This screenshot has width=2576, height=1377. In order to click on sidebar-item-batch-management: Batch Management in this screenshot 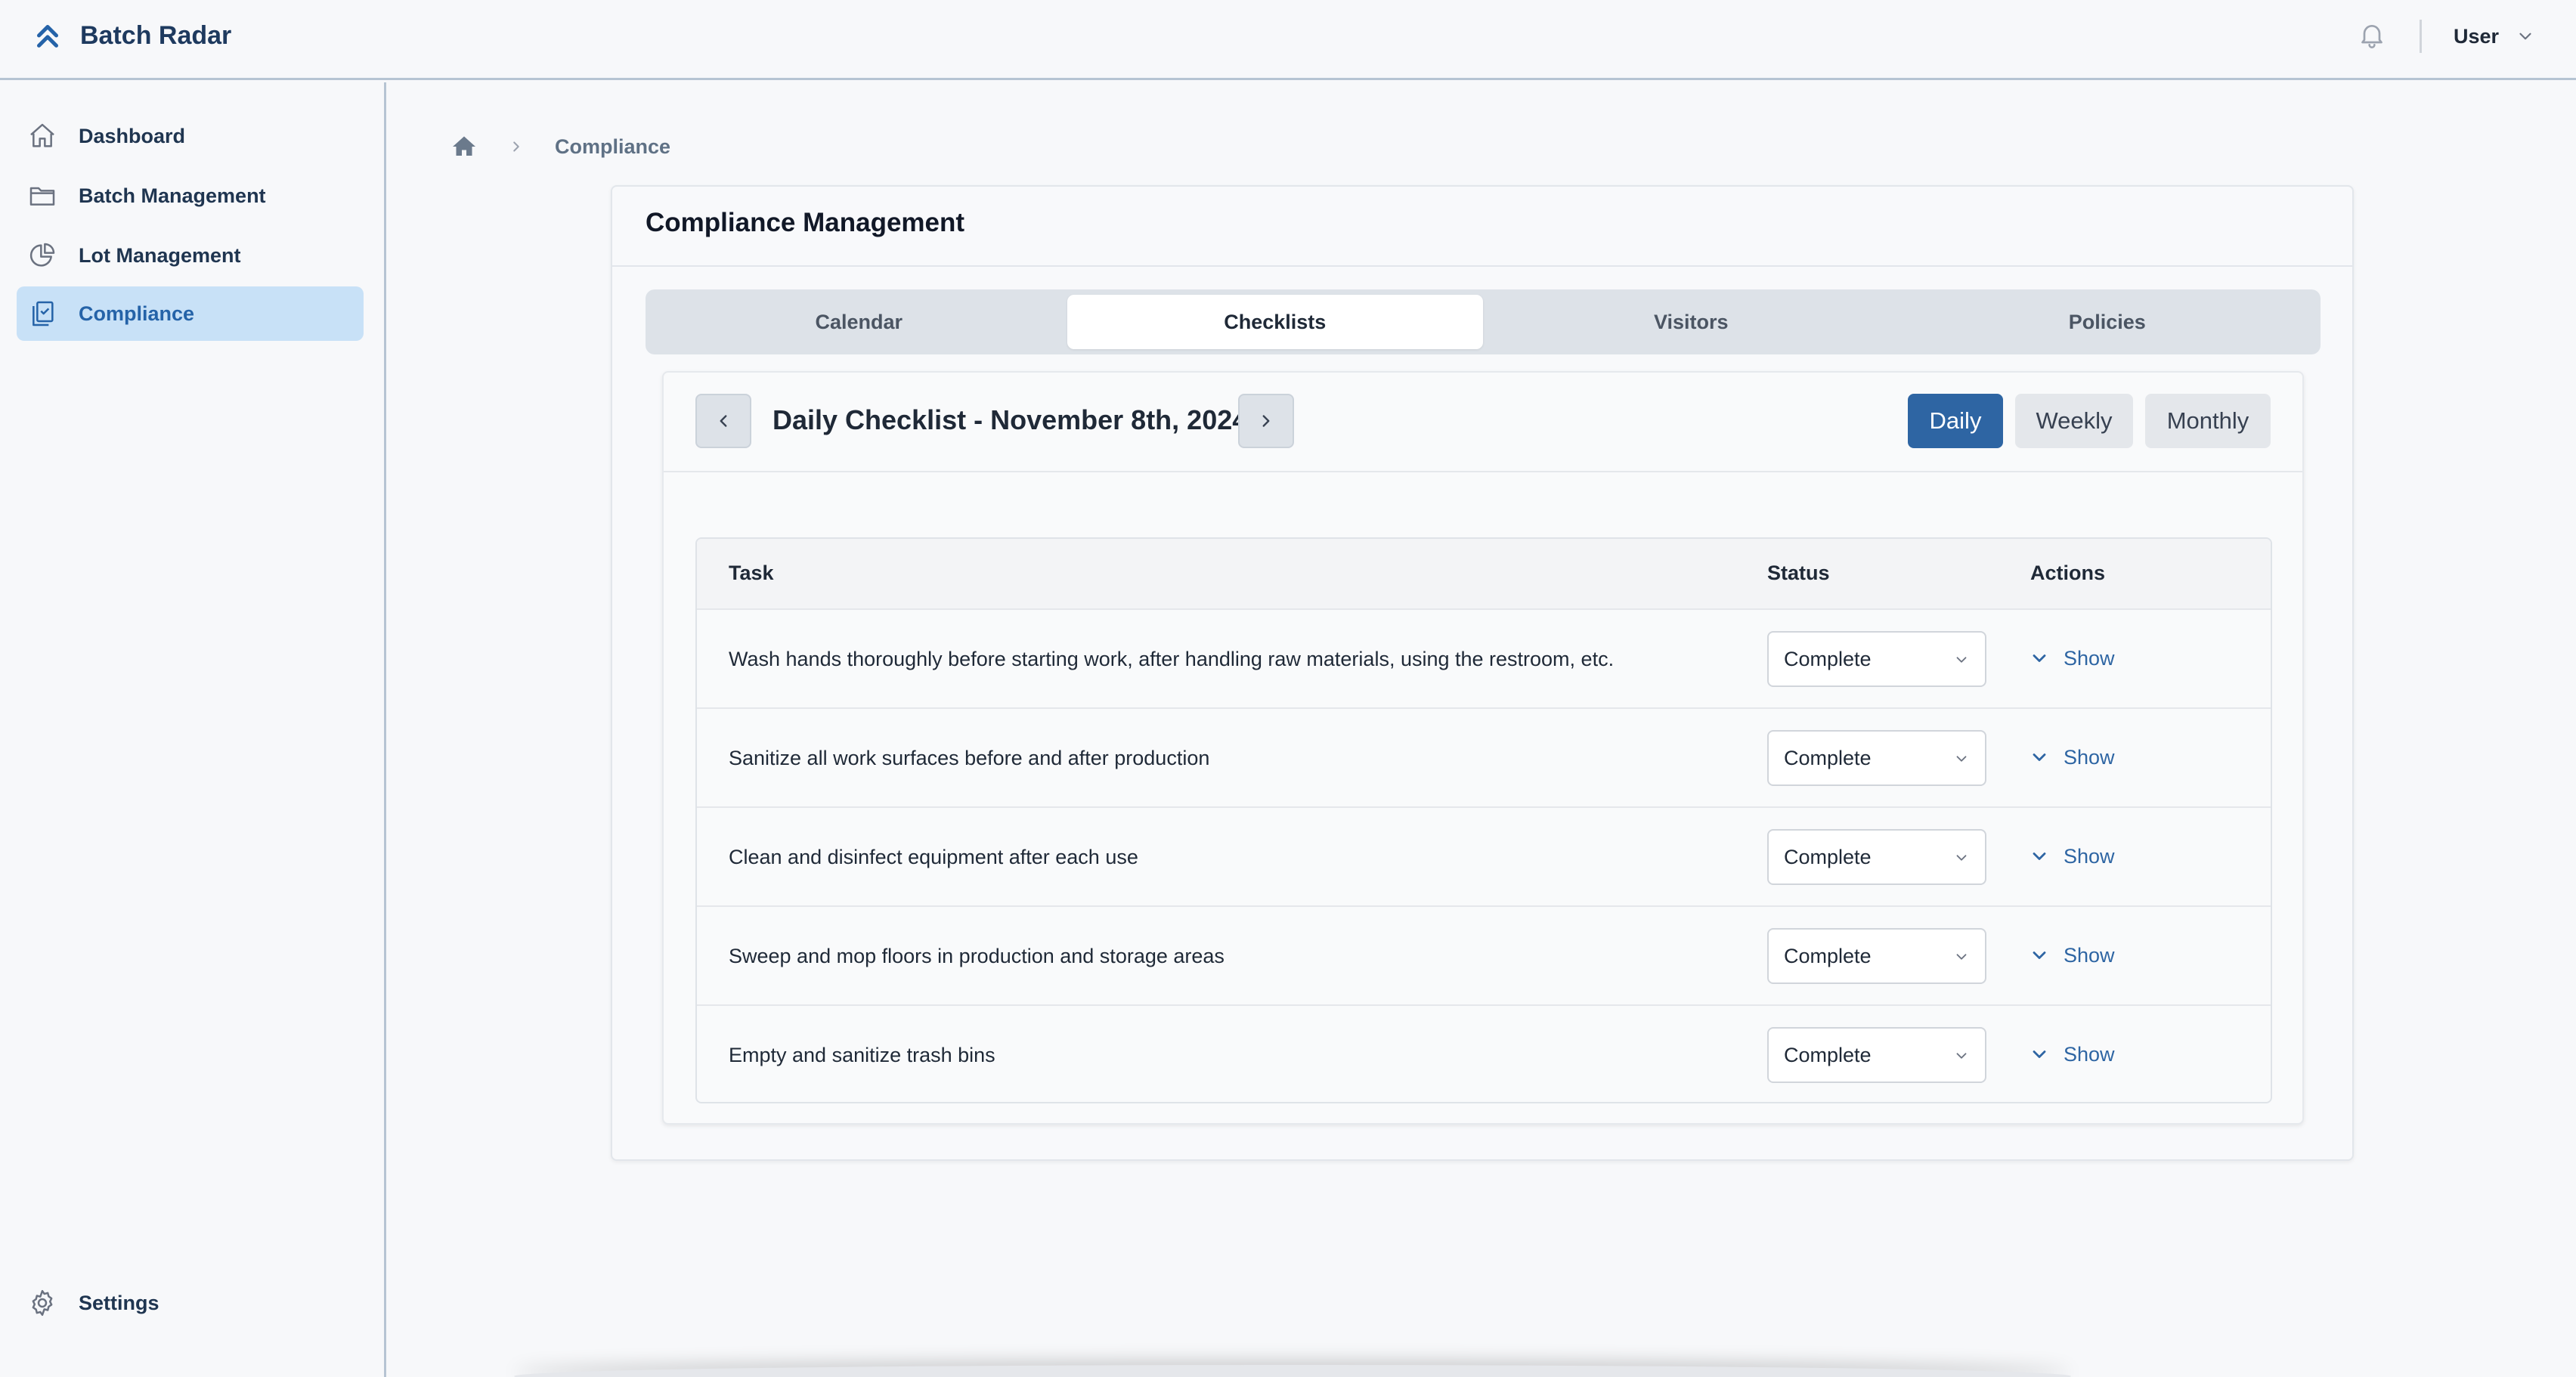, I will do `click(190, 196)`.